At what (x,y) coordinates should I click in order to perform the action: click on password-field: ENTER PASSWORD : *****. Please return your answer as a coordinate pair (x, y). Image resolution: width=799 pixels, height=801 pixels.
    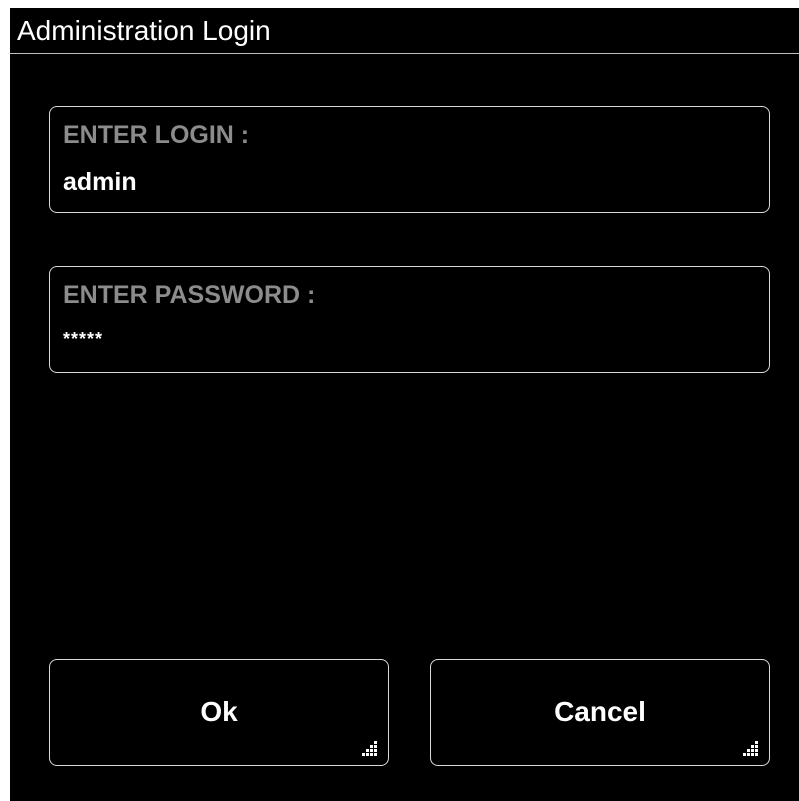
    Looking at the image, I should click on (409, 319).